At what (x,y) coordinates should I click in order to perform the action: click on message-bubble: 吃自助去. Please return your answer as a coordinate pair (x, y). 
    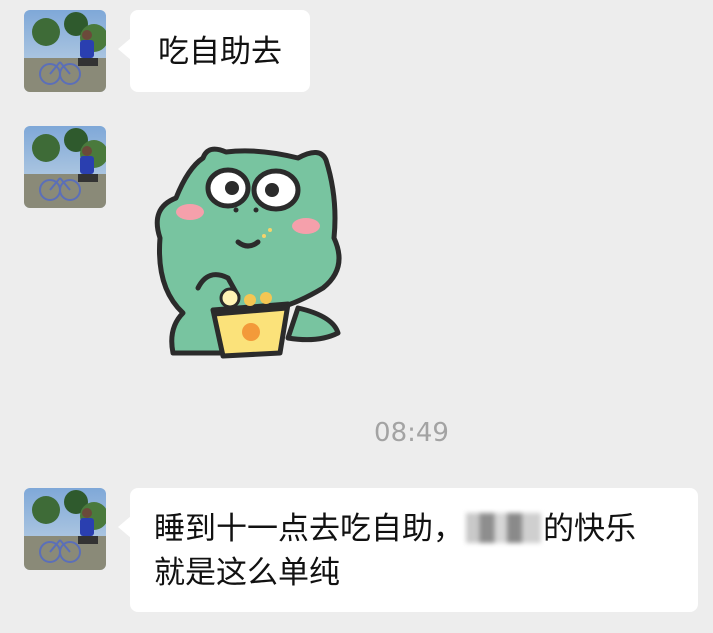
    Looking at the image, I should click on (214, 51).